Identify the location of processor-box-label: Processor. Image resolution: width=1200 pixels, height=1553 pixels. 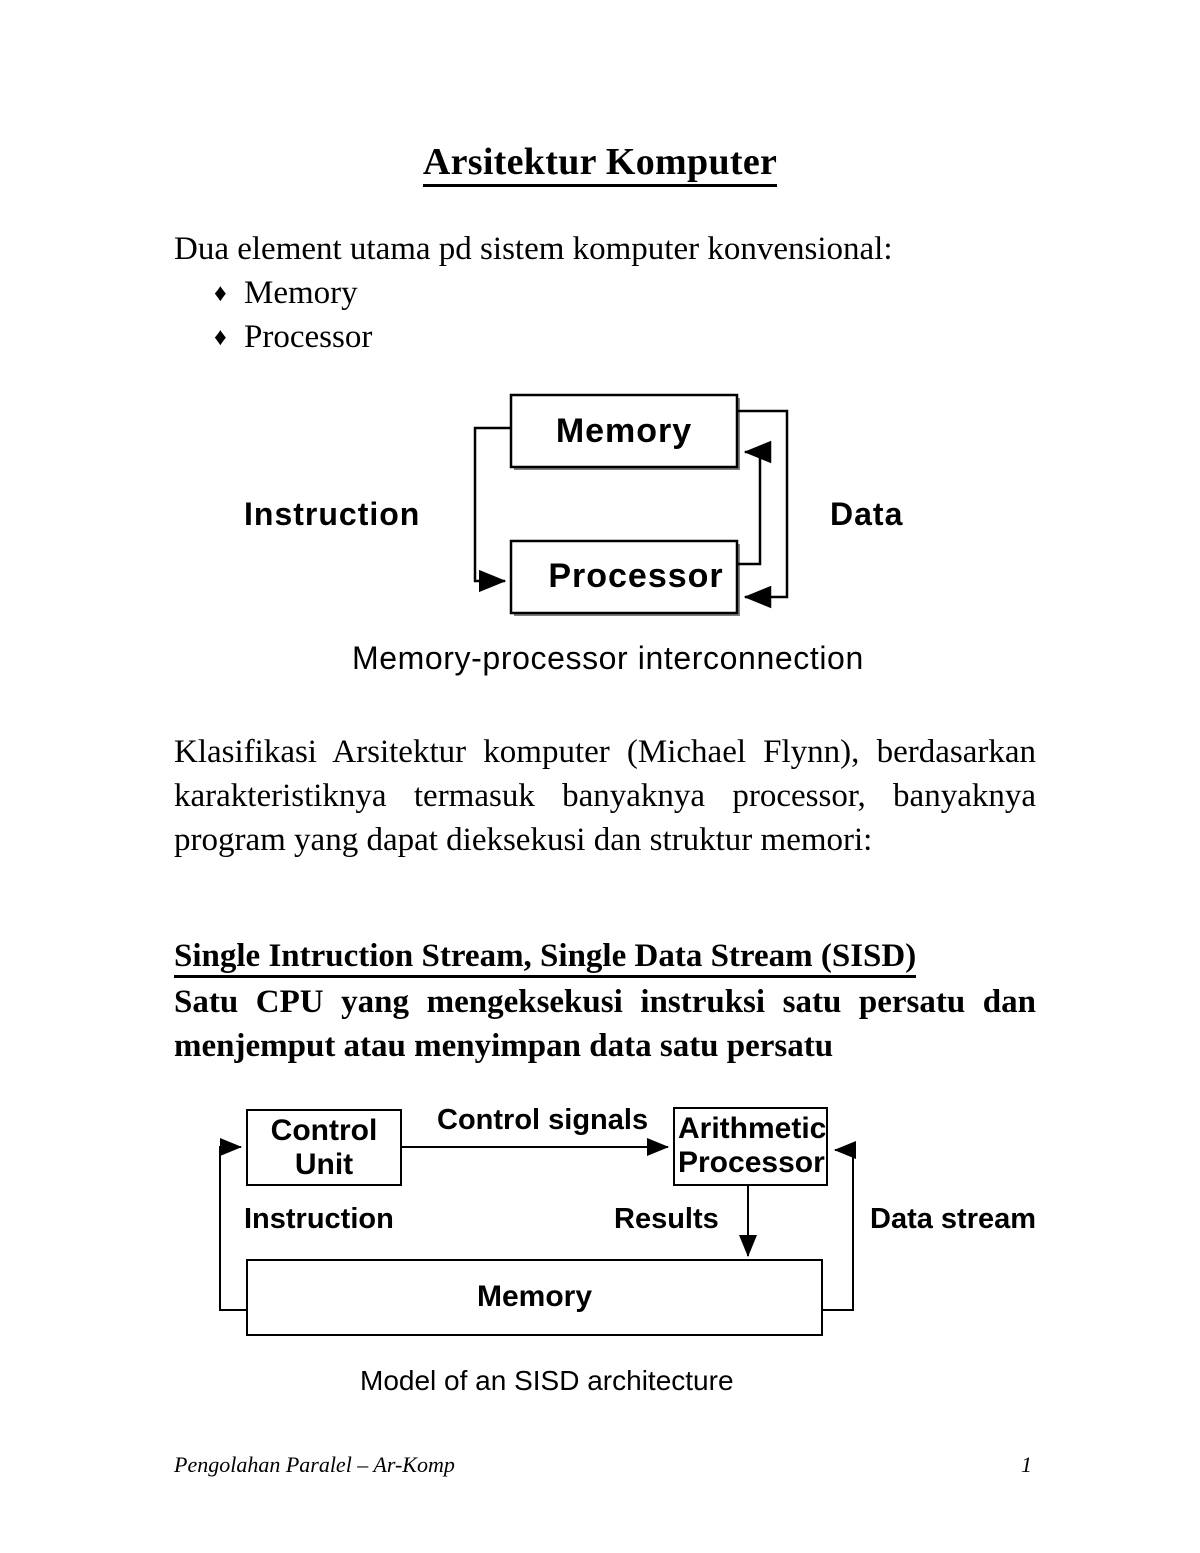
(636, 576).